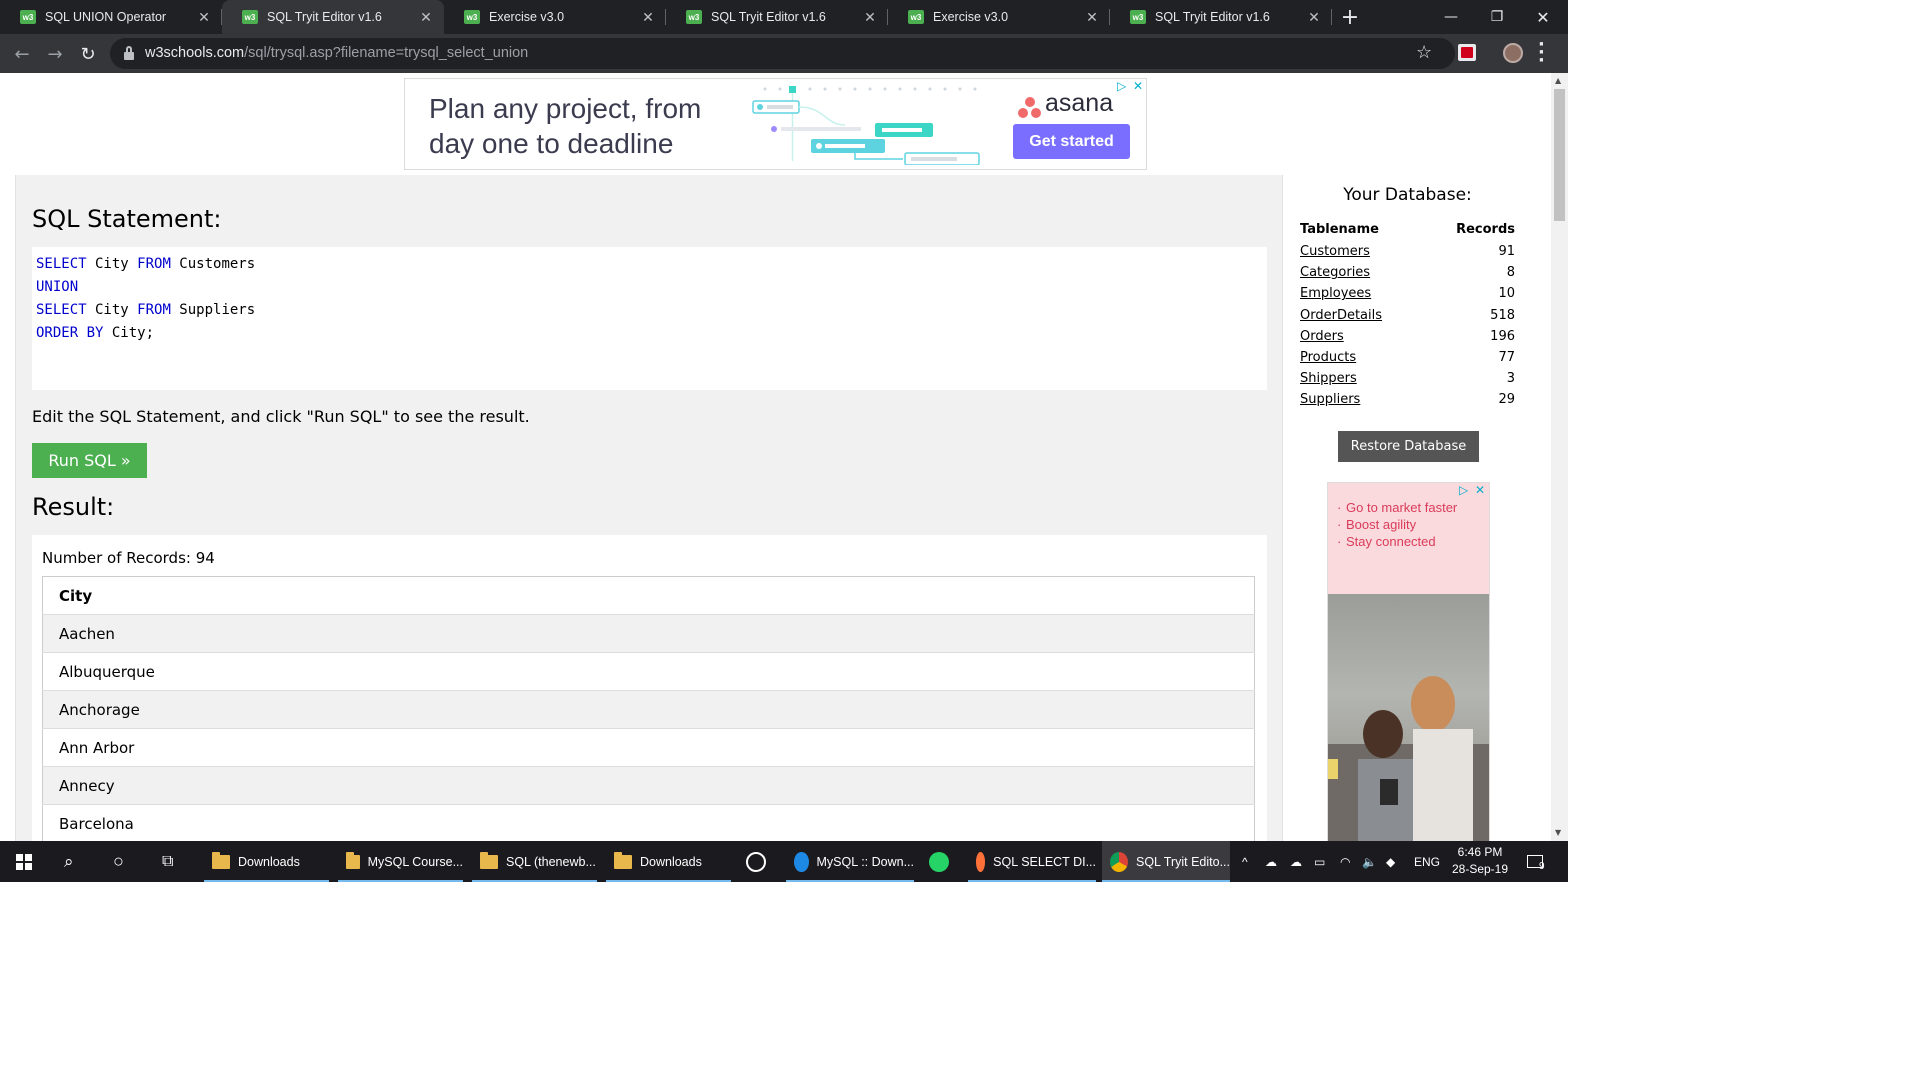  Describe the element at coordinates (1350, 17) in the screenshot. I see `new-tab-plus-icon: +` at that location.